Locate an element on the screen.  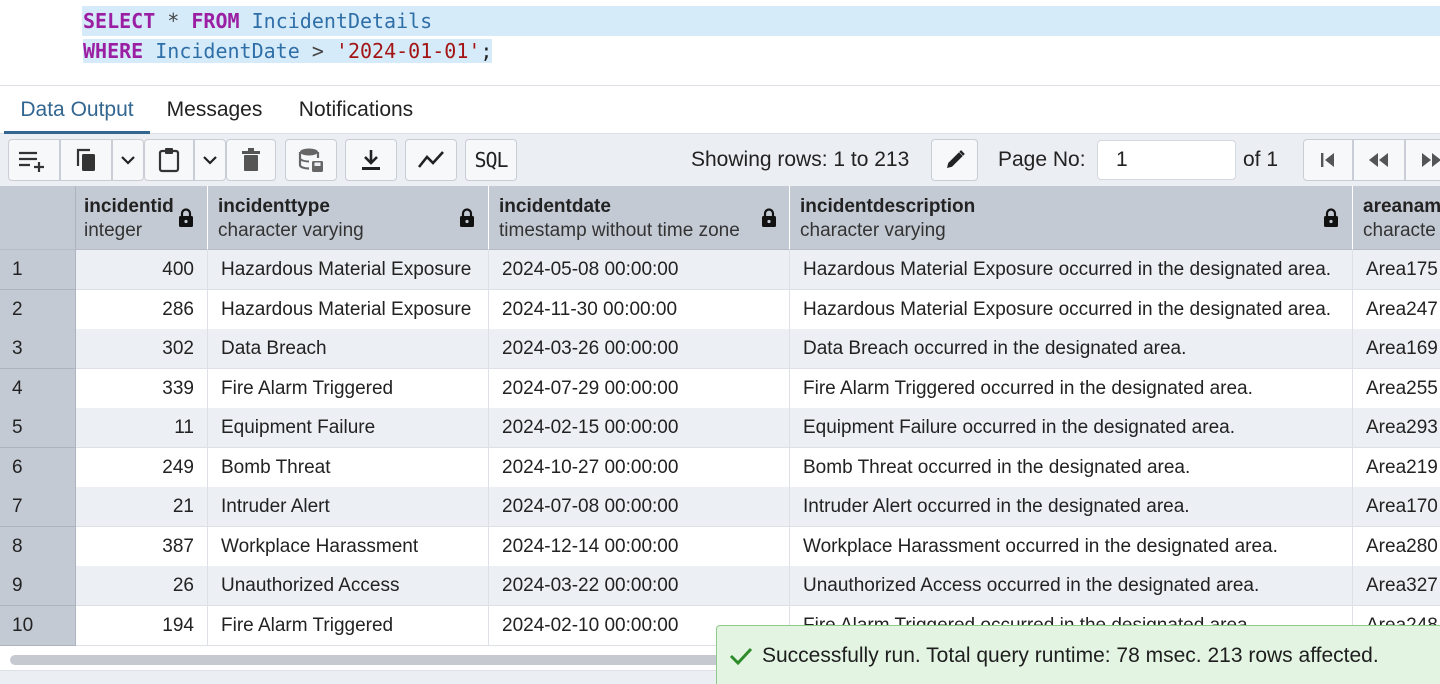
cell-areaname: Area169 is located at coordinates (1396, 349).